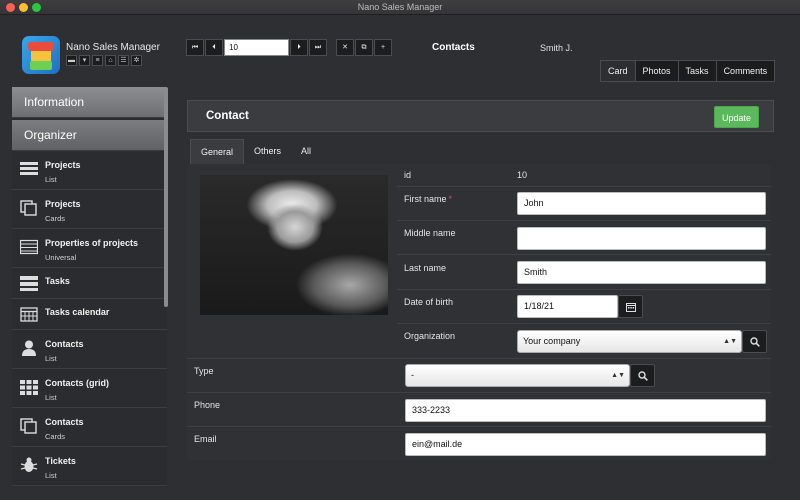  I want to click on last-name-field: Smith, so click(641, 272).